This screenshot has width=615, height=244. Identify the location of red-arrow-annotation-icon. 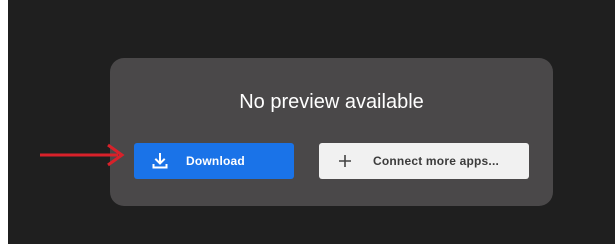
(82, 155).